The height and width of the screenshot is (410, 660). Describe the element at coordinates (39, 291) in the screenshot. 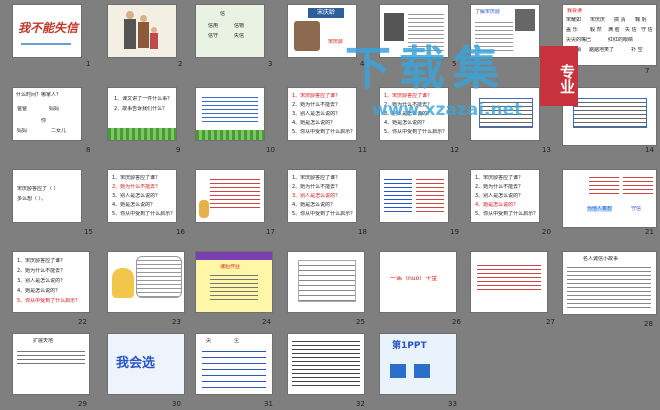

I see `question-item: 4、她是怎么说的？` at that location.